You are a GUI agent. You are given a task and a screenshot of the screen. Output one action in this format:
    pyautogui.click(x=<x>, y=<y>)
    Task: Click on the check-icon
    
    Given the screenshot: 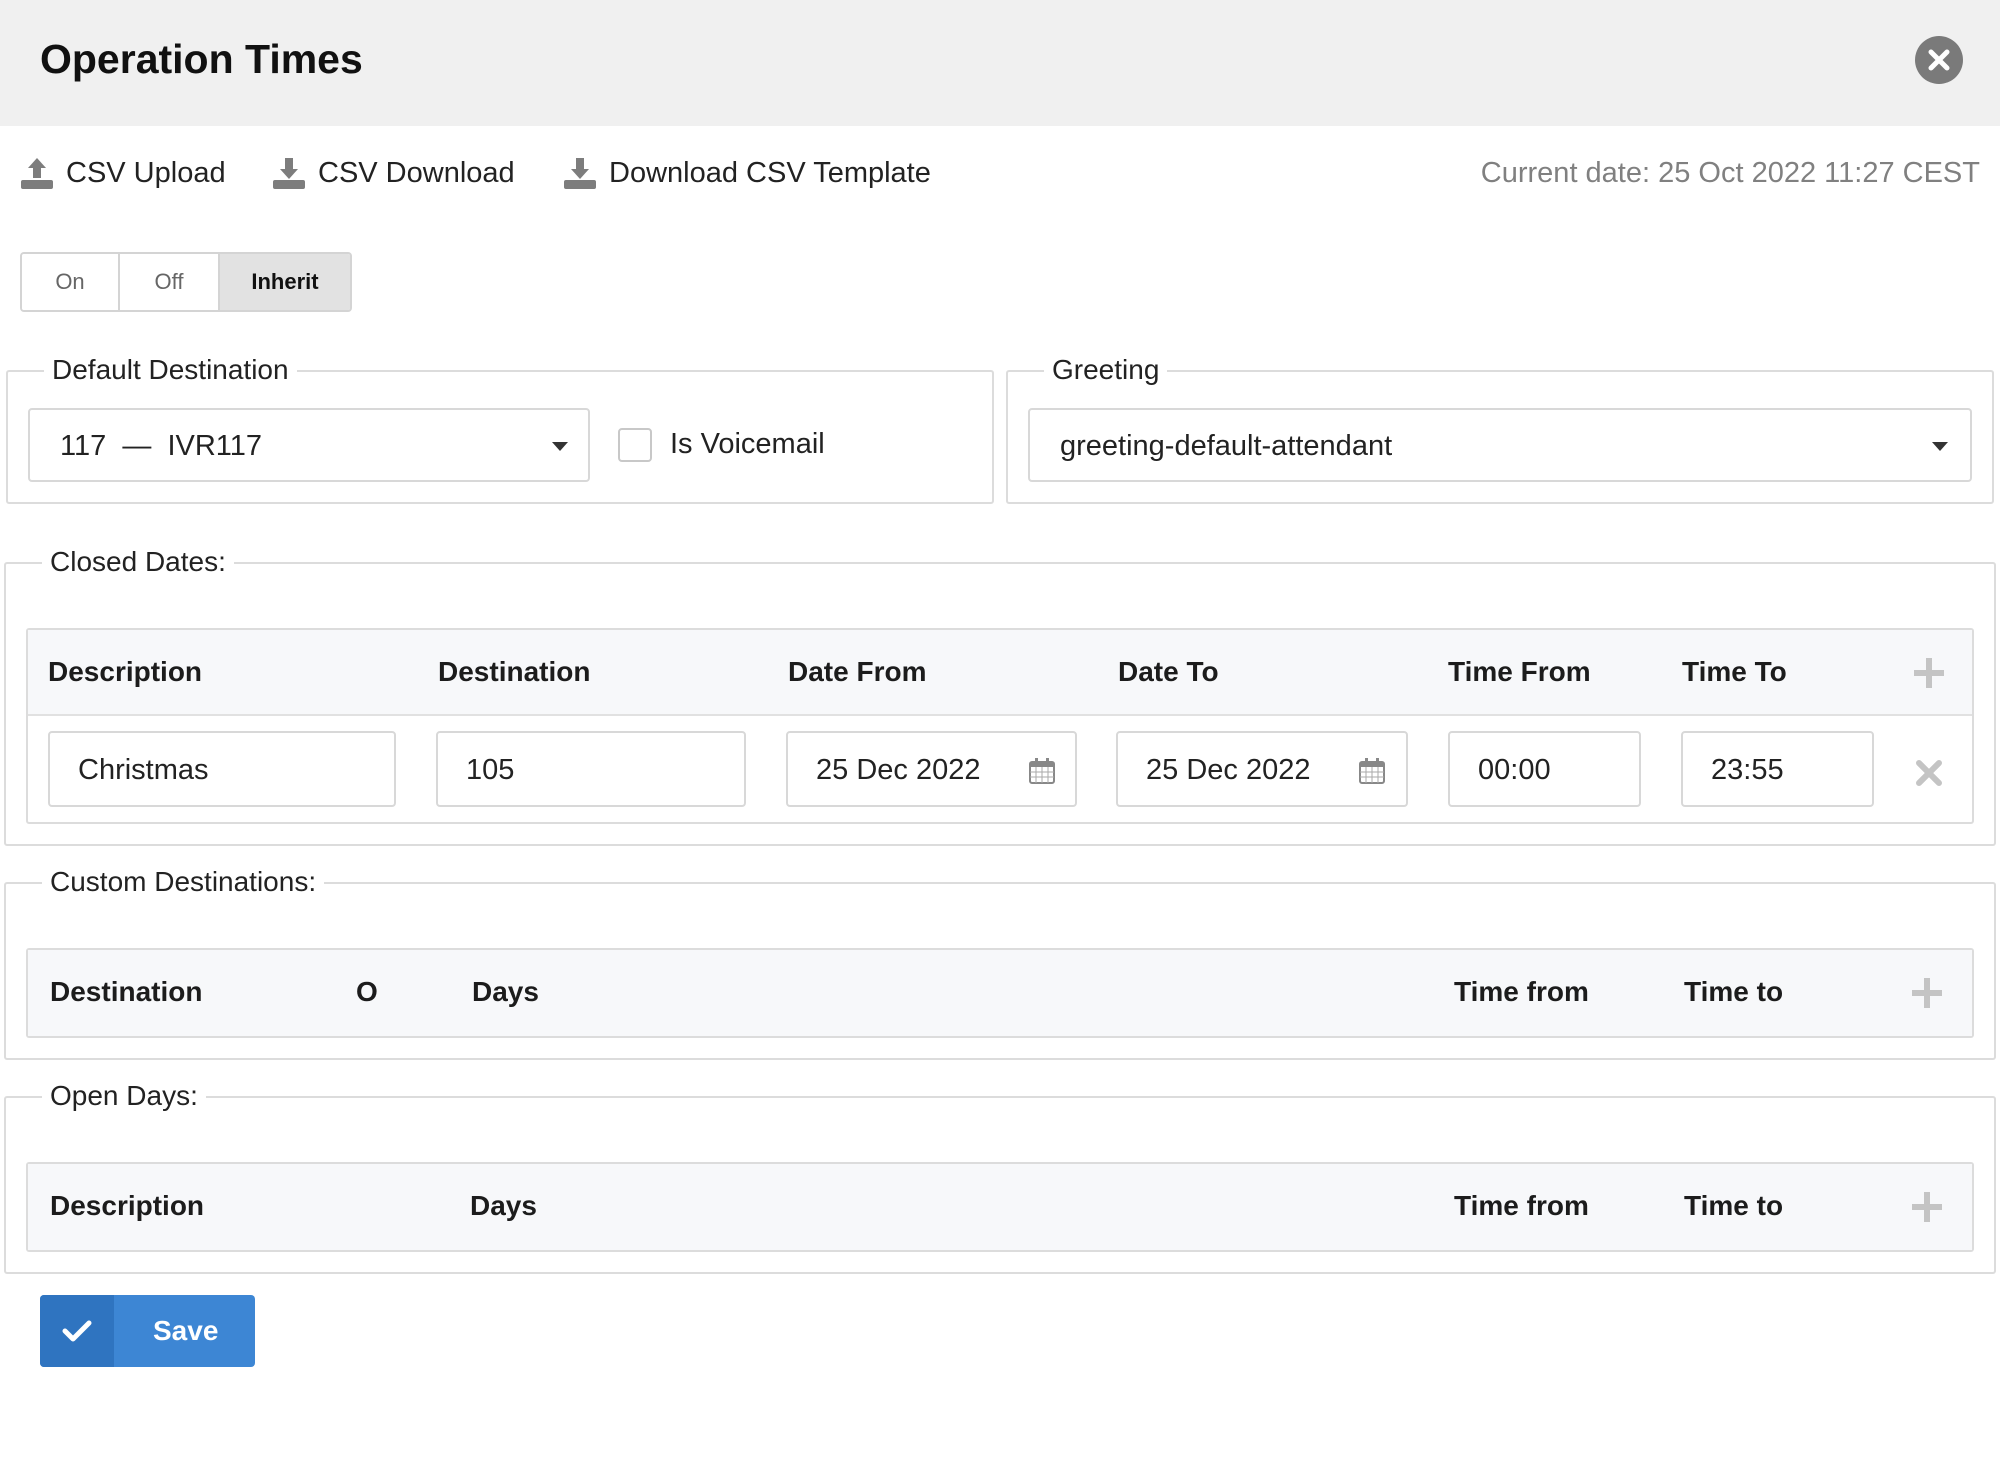 What is the action you would take?
    pyautogui.click(x=77, y=1331)
    